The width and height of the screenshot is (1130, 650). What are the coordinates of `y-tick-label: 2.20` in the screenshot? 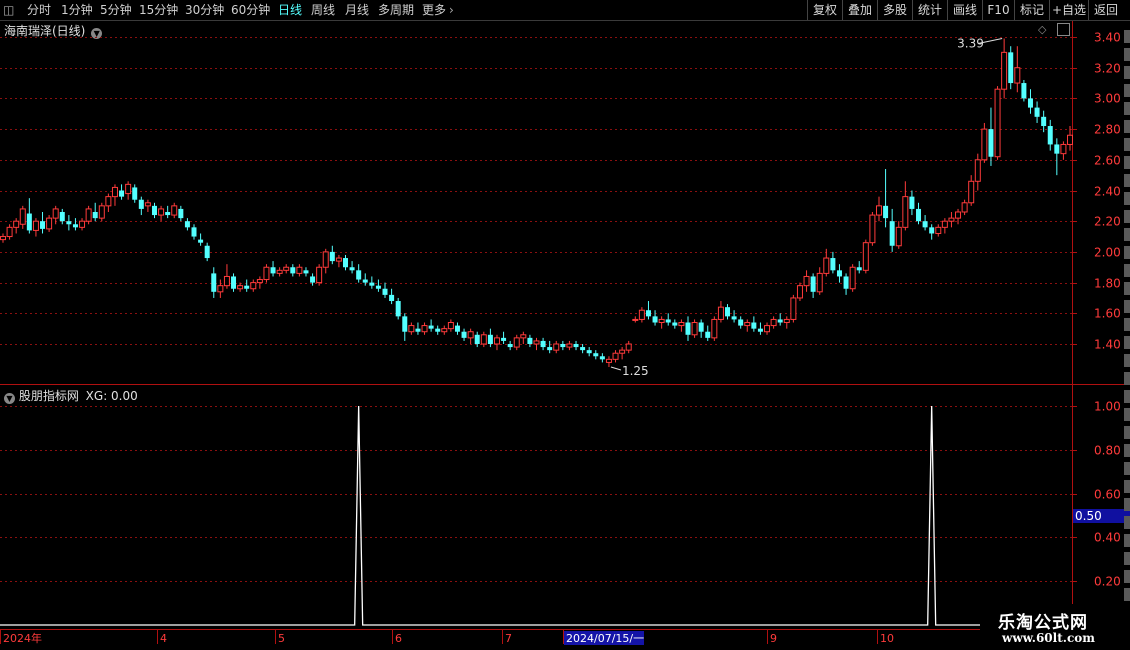 It's located at (1107, 222).